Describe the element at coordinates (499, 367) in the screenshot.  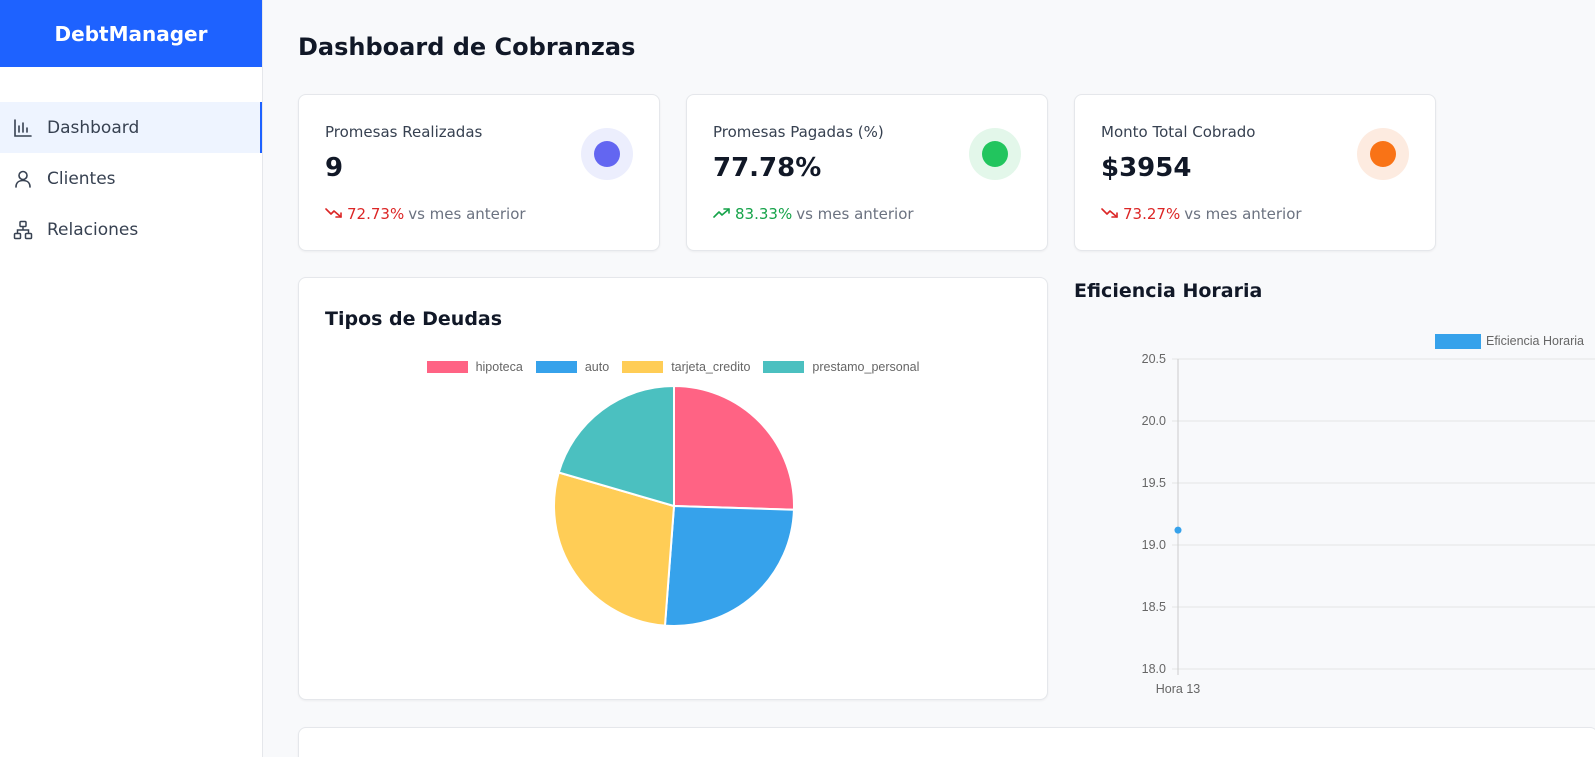
I see `legend-label: hipoteca` at that location.